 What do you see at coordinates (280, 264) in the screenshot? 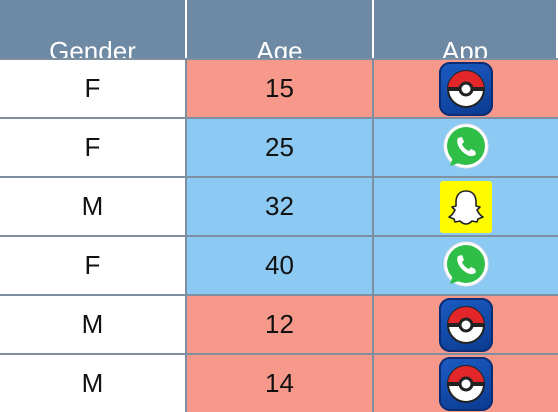
I see `cell-age: 40` at bounding box center [280, 264].